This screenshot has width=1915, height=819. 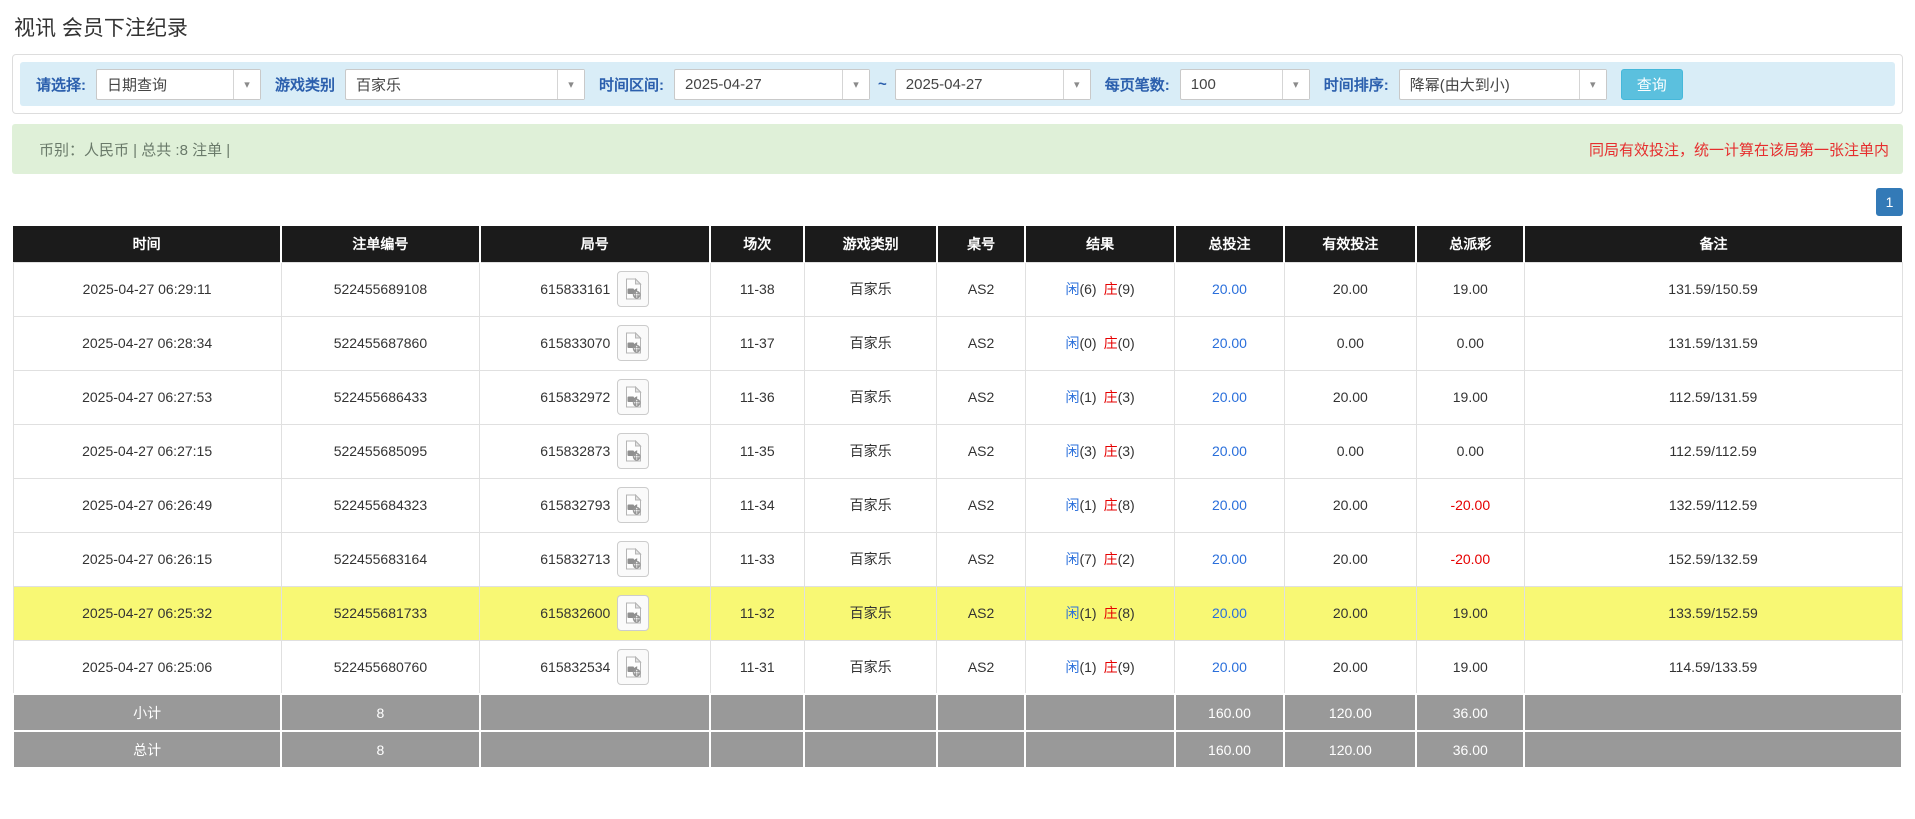 I want to click on cell-round-id: 615832972, so click(x=595, y=397).